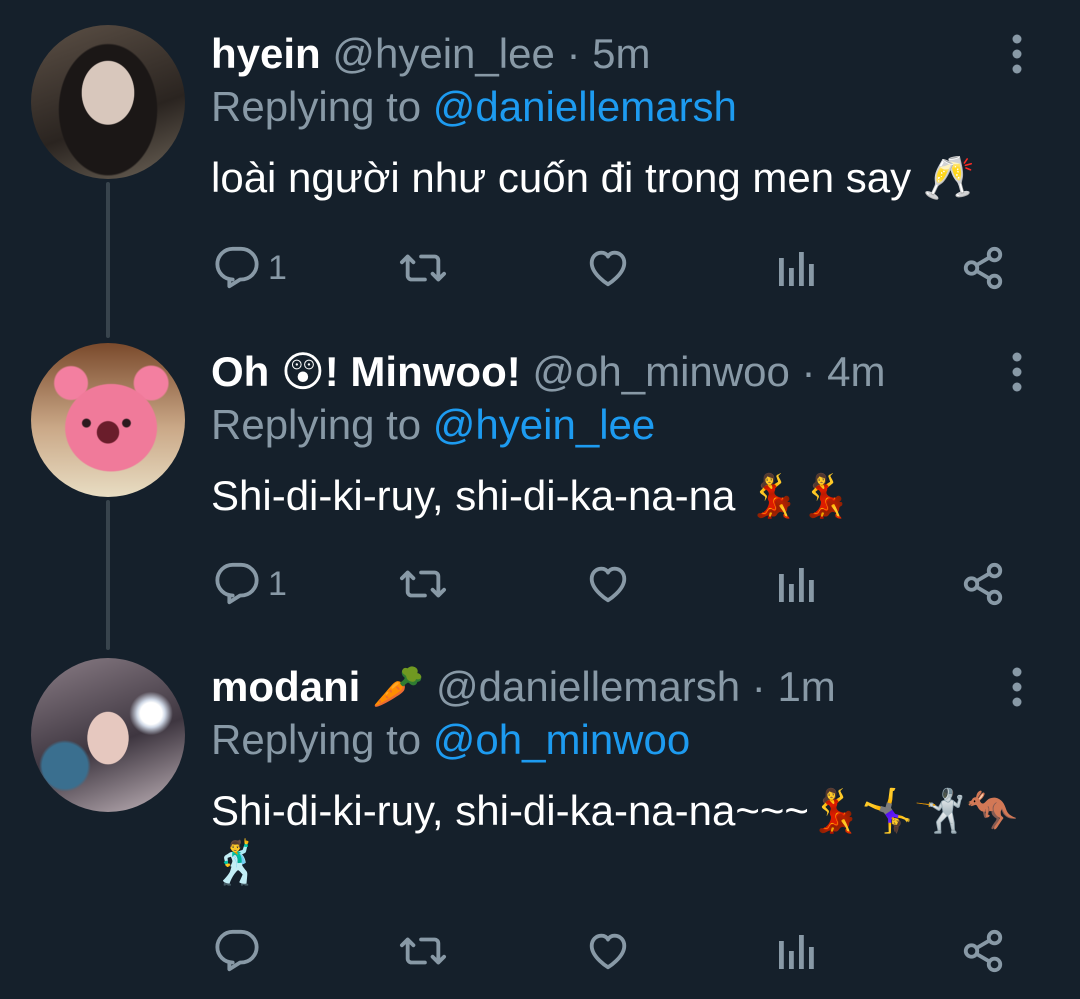 Image resolution: width=1080 pixels, height=999 pixels. I want to click on replying-to-handle: @oh_minwoo, so click(561, 739).